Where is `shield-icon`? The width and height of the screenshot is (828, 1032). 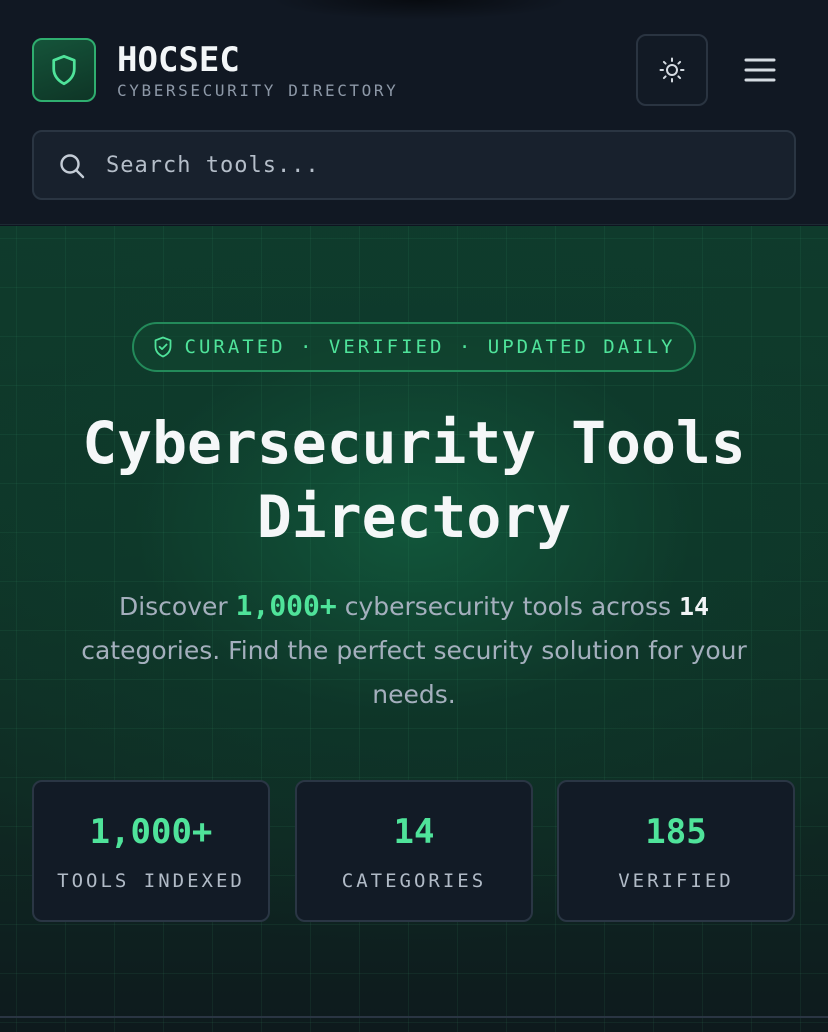 shield-icon is located at coordinates (64, 70).